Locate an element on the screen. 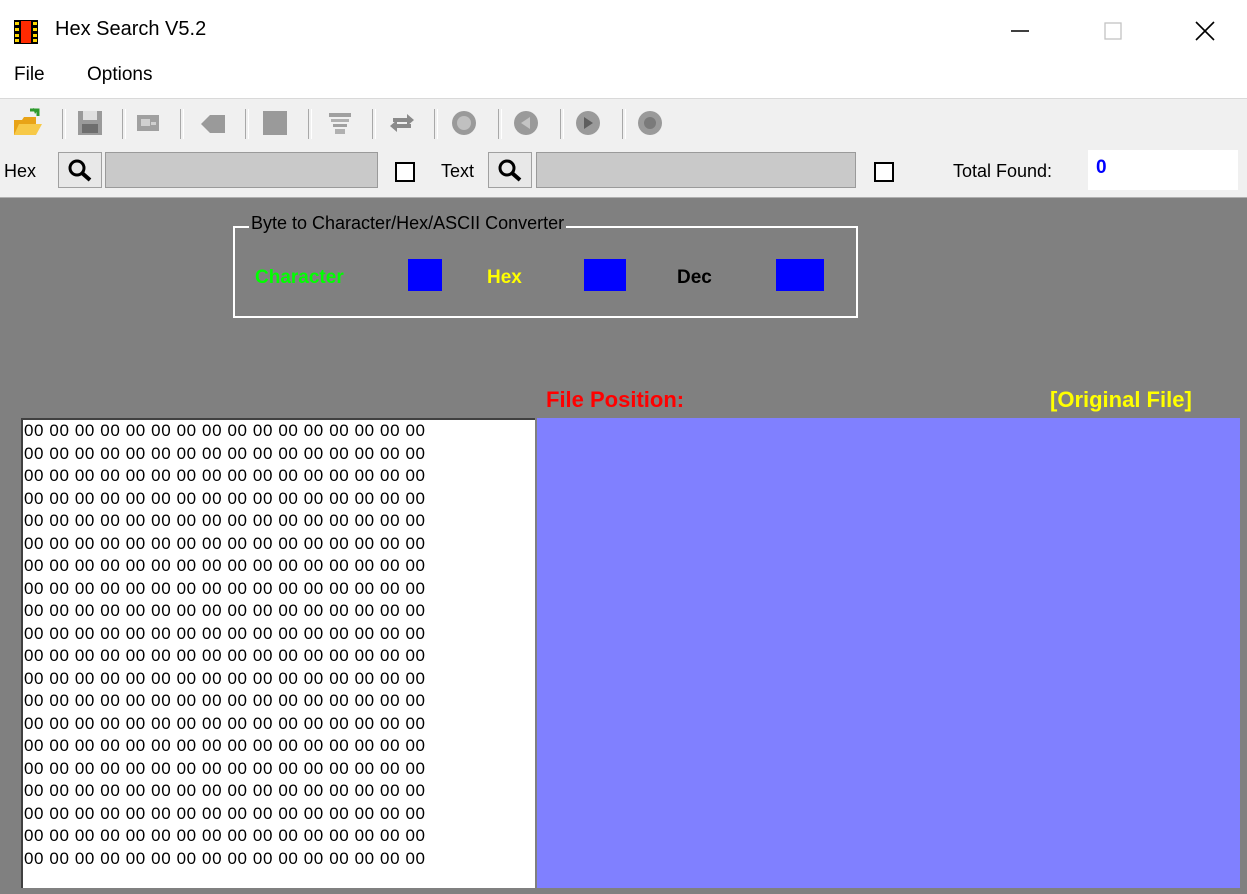 Image resolution: width=1247 pixels, height=894 pixels. hex-value-box is located at coordinates (605, 275).